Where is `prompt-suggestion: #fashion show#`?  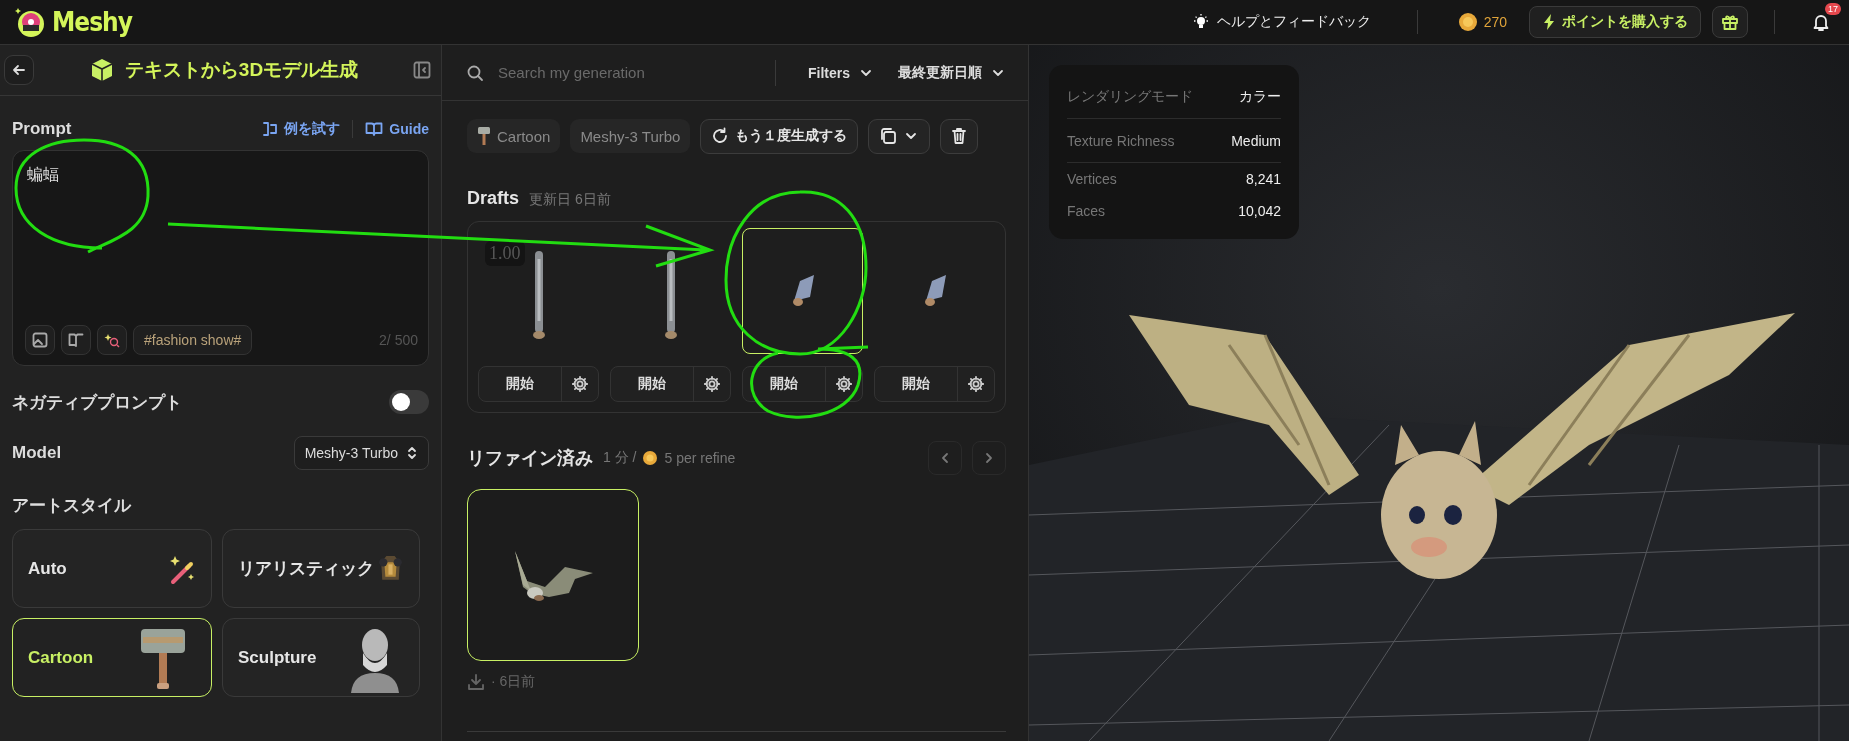 prompt-suggestion: #fashion show# is located at coordinates (193, 340).